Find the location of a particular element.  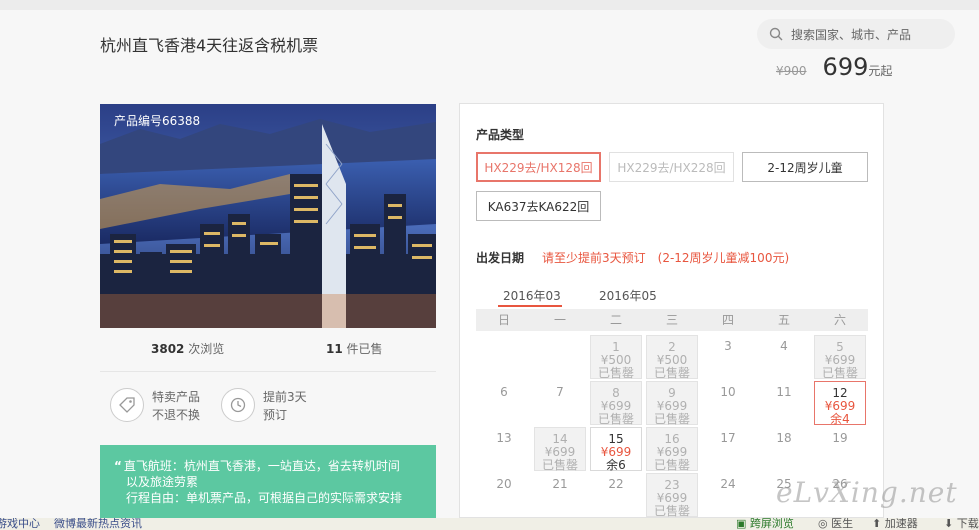

day-number: 13 is located at coordinates (504, 438).